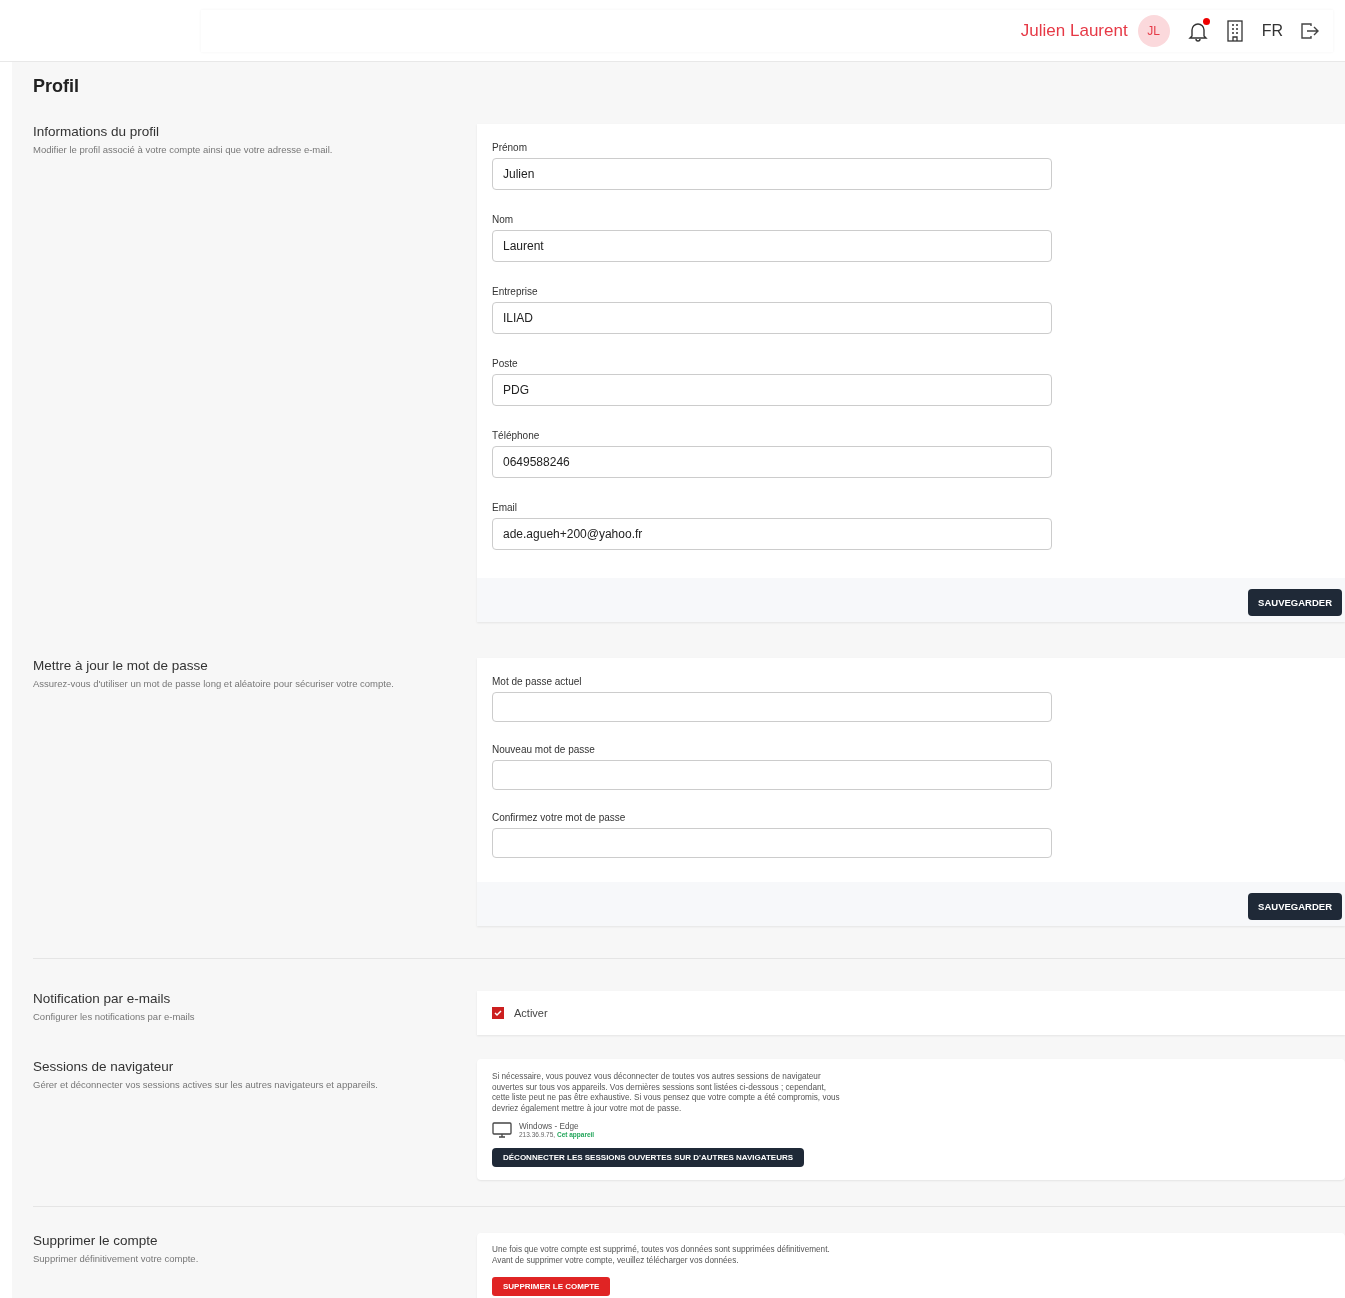 This screenshot has width=1345, height=1298. I want to click on input-field: Julien, so click(772, 174).